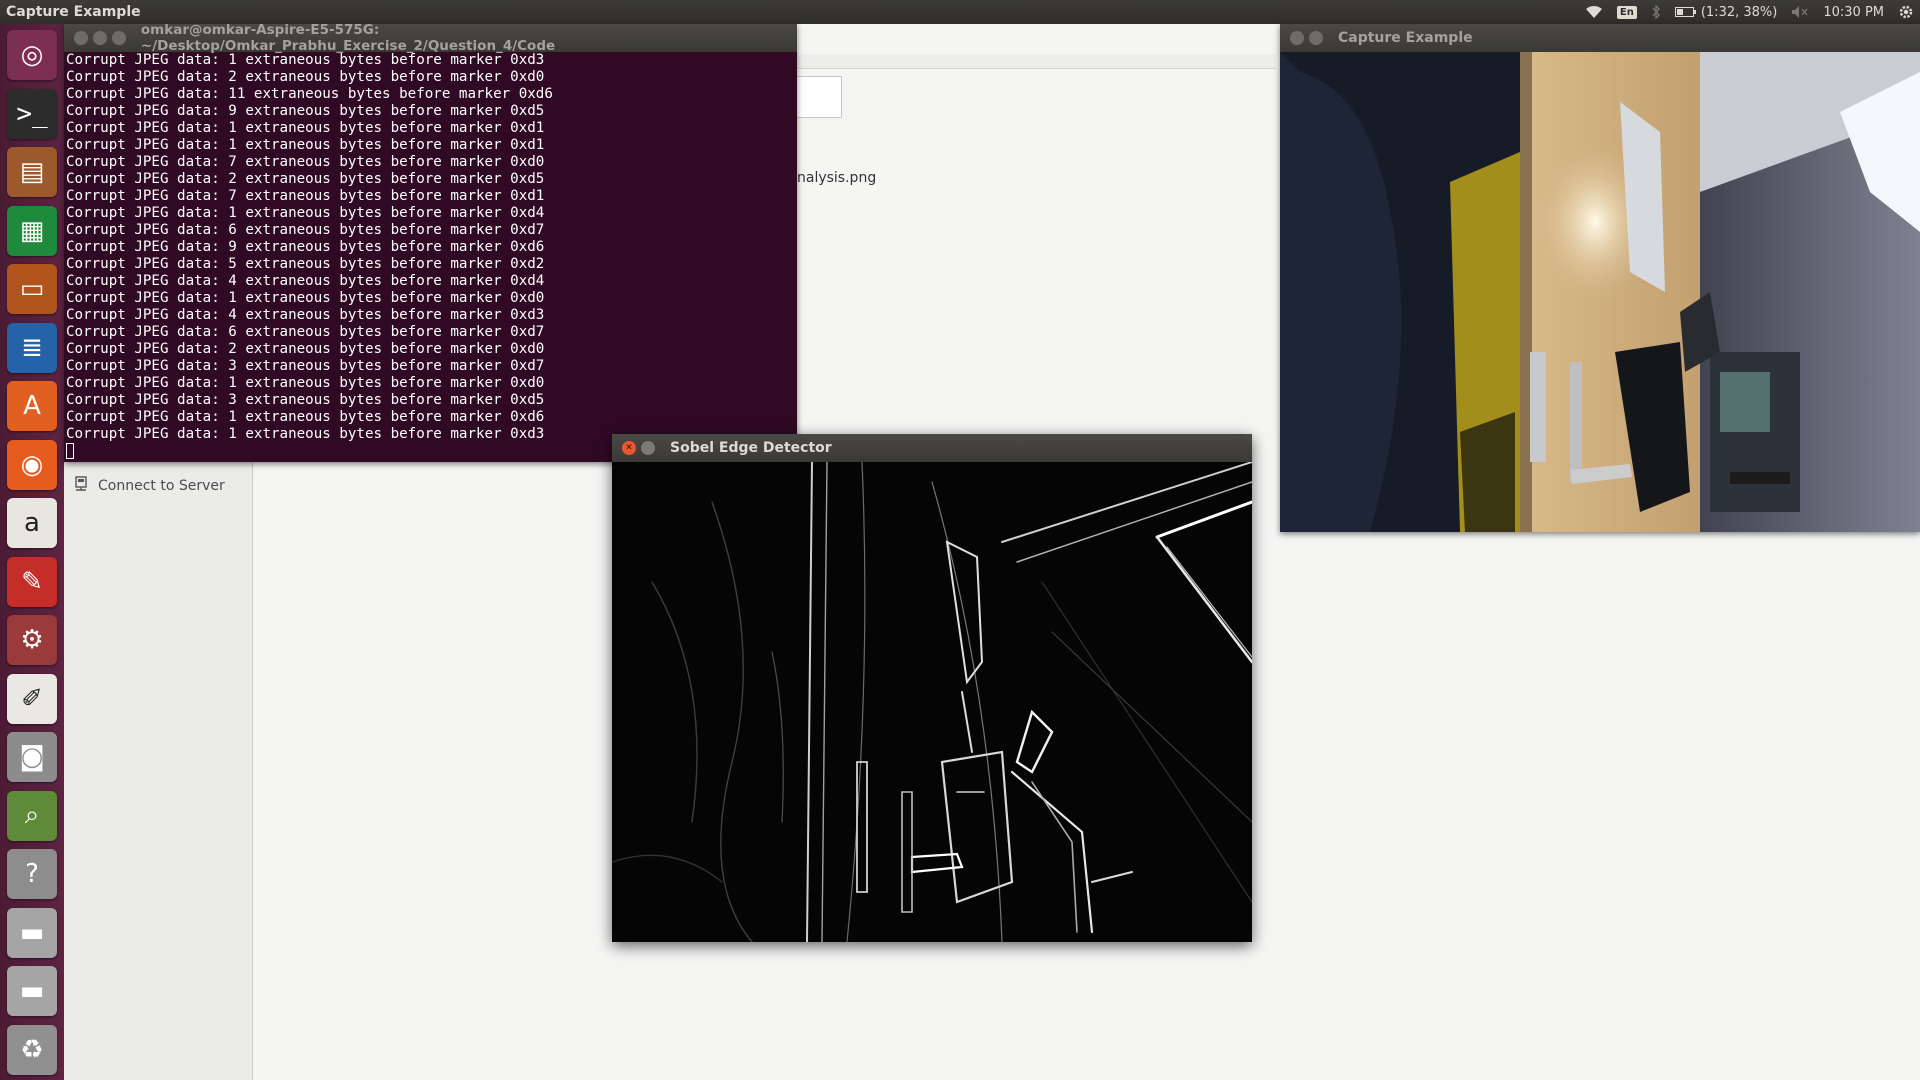 The width and height of the screenshot is (1920, 1080). I want to click on drive-icon-2: ▬, so click(32, 991).